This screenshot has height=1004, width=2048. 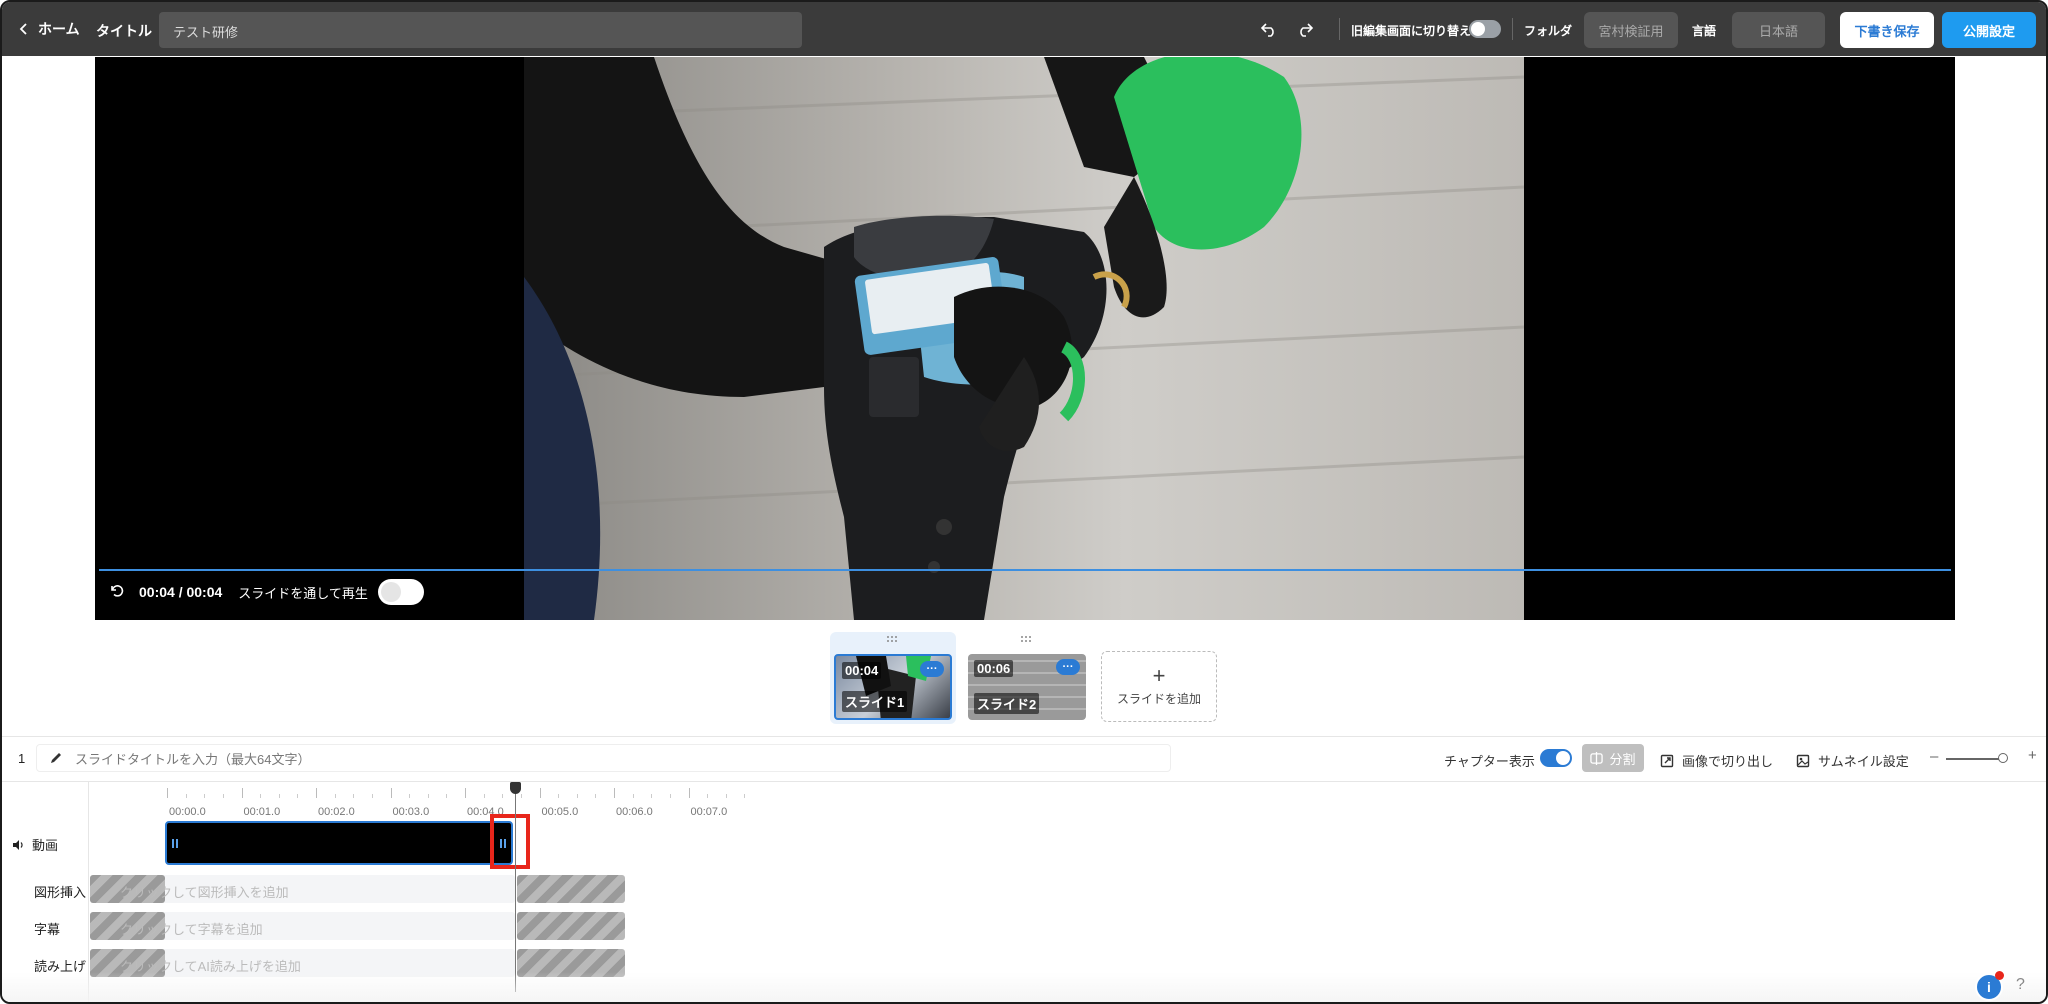 What do you see at coordinates (23, 29) in the screenshot?
I see `chevron-left-icon` at bounding box center [23, 29].